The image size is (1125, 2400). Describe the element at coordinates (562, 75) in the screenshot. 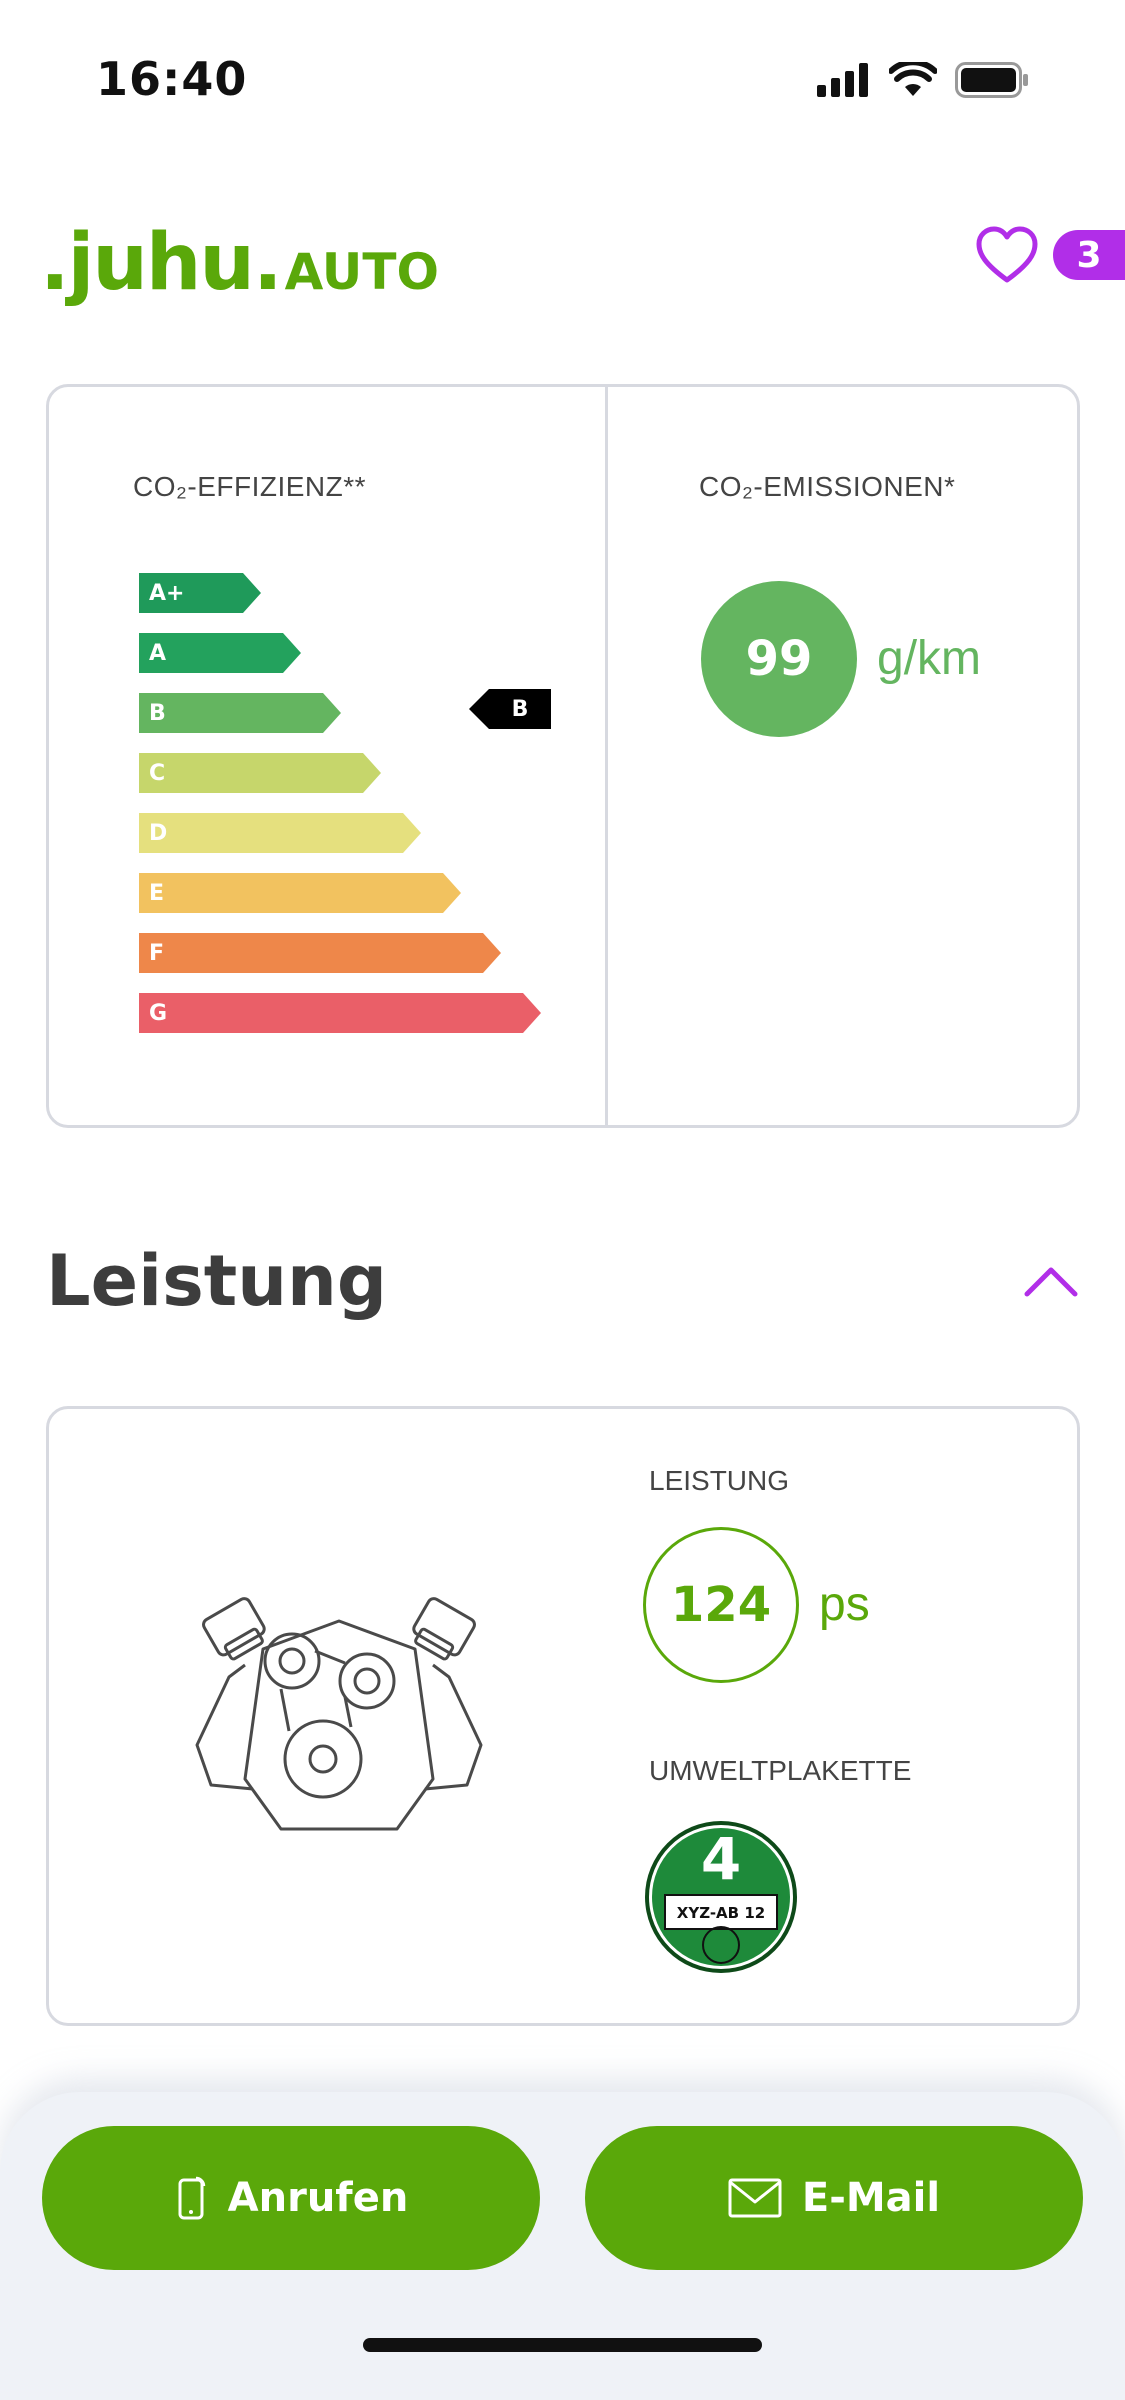

I see `status-bar: 16:40` at that location.